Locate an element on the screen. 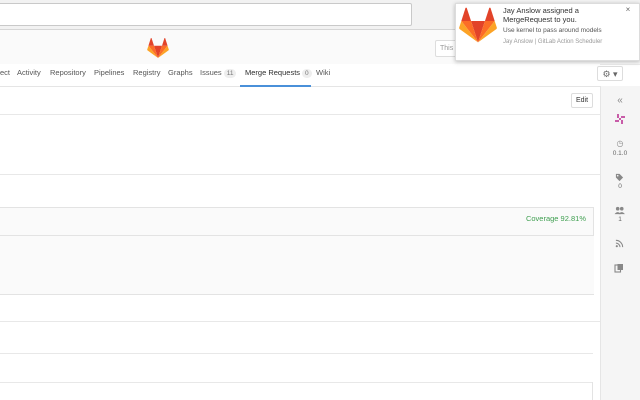  notification-close-icon: × is located at coordinates (628, 10).